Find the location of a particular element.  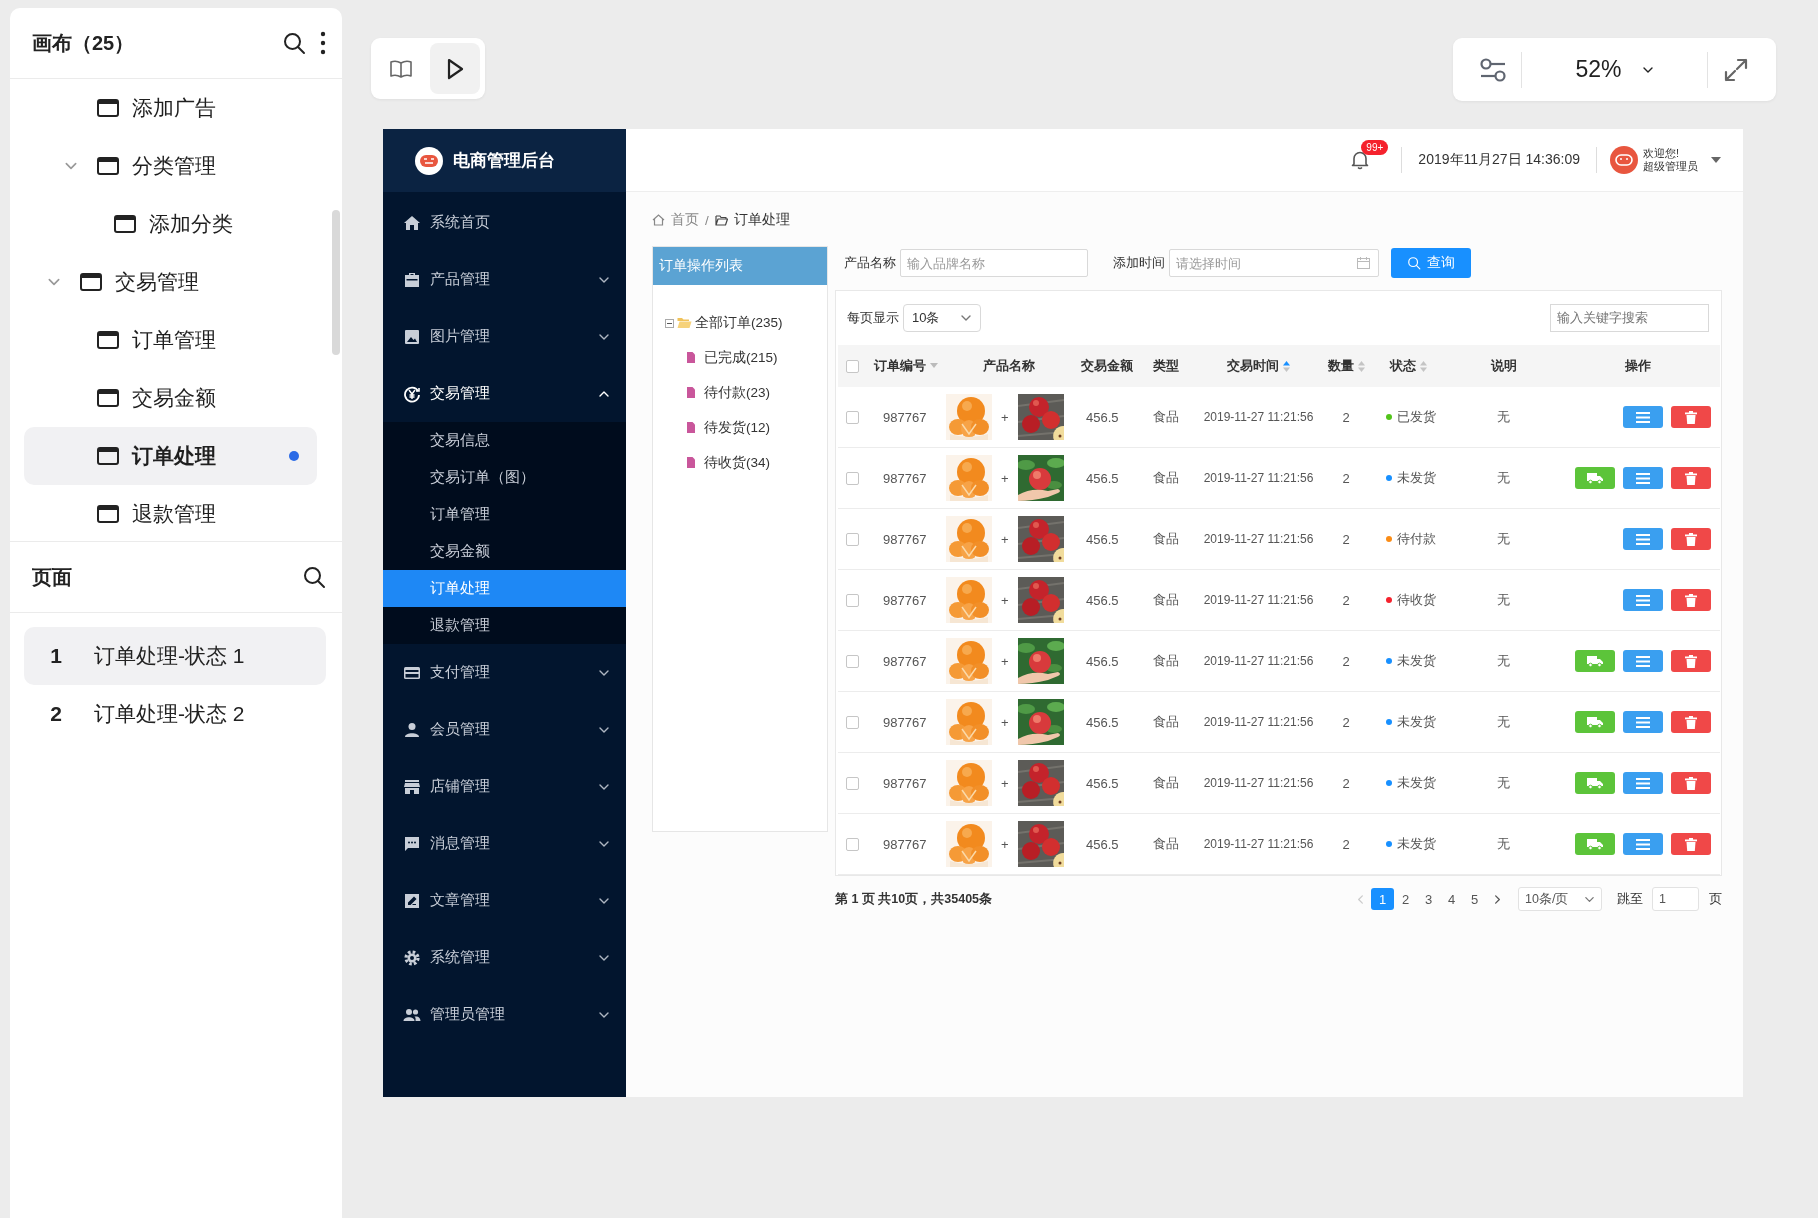

table-cell: 987767 is located at coordinates (905, 661).